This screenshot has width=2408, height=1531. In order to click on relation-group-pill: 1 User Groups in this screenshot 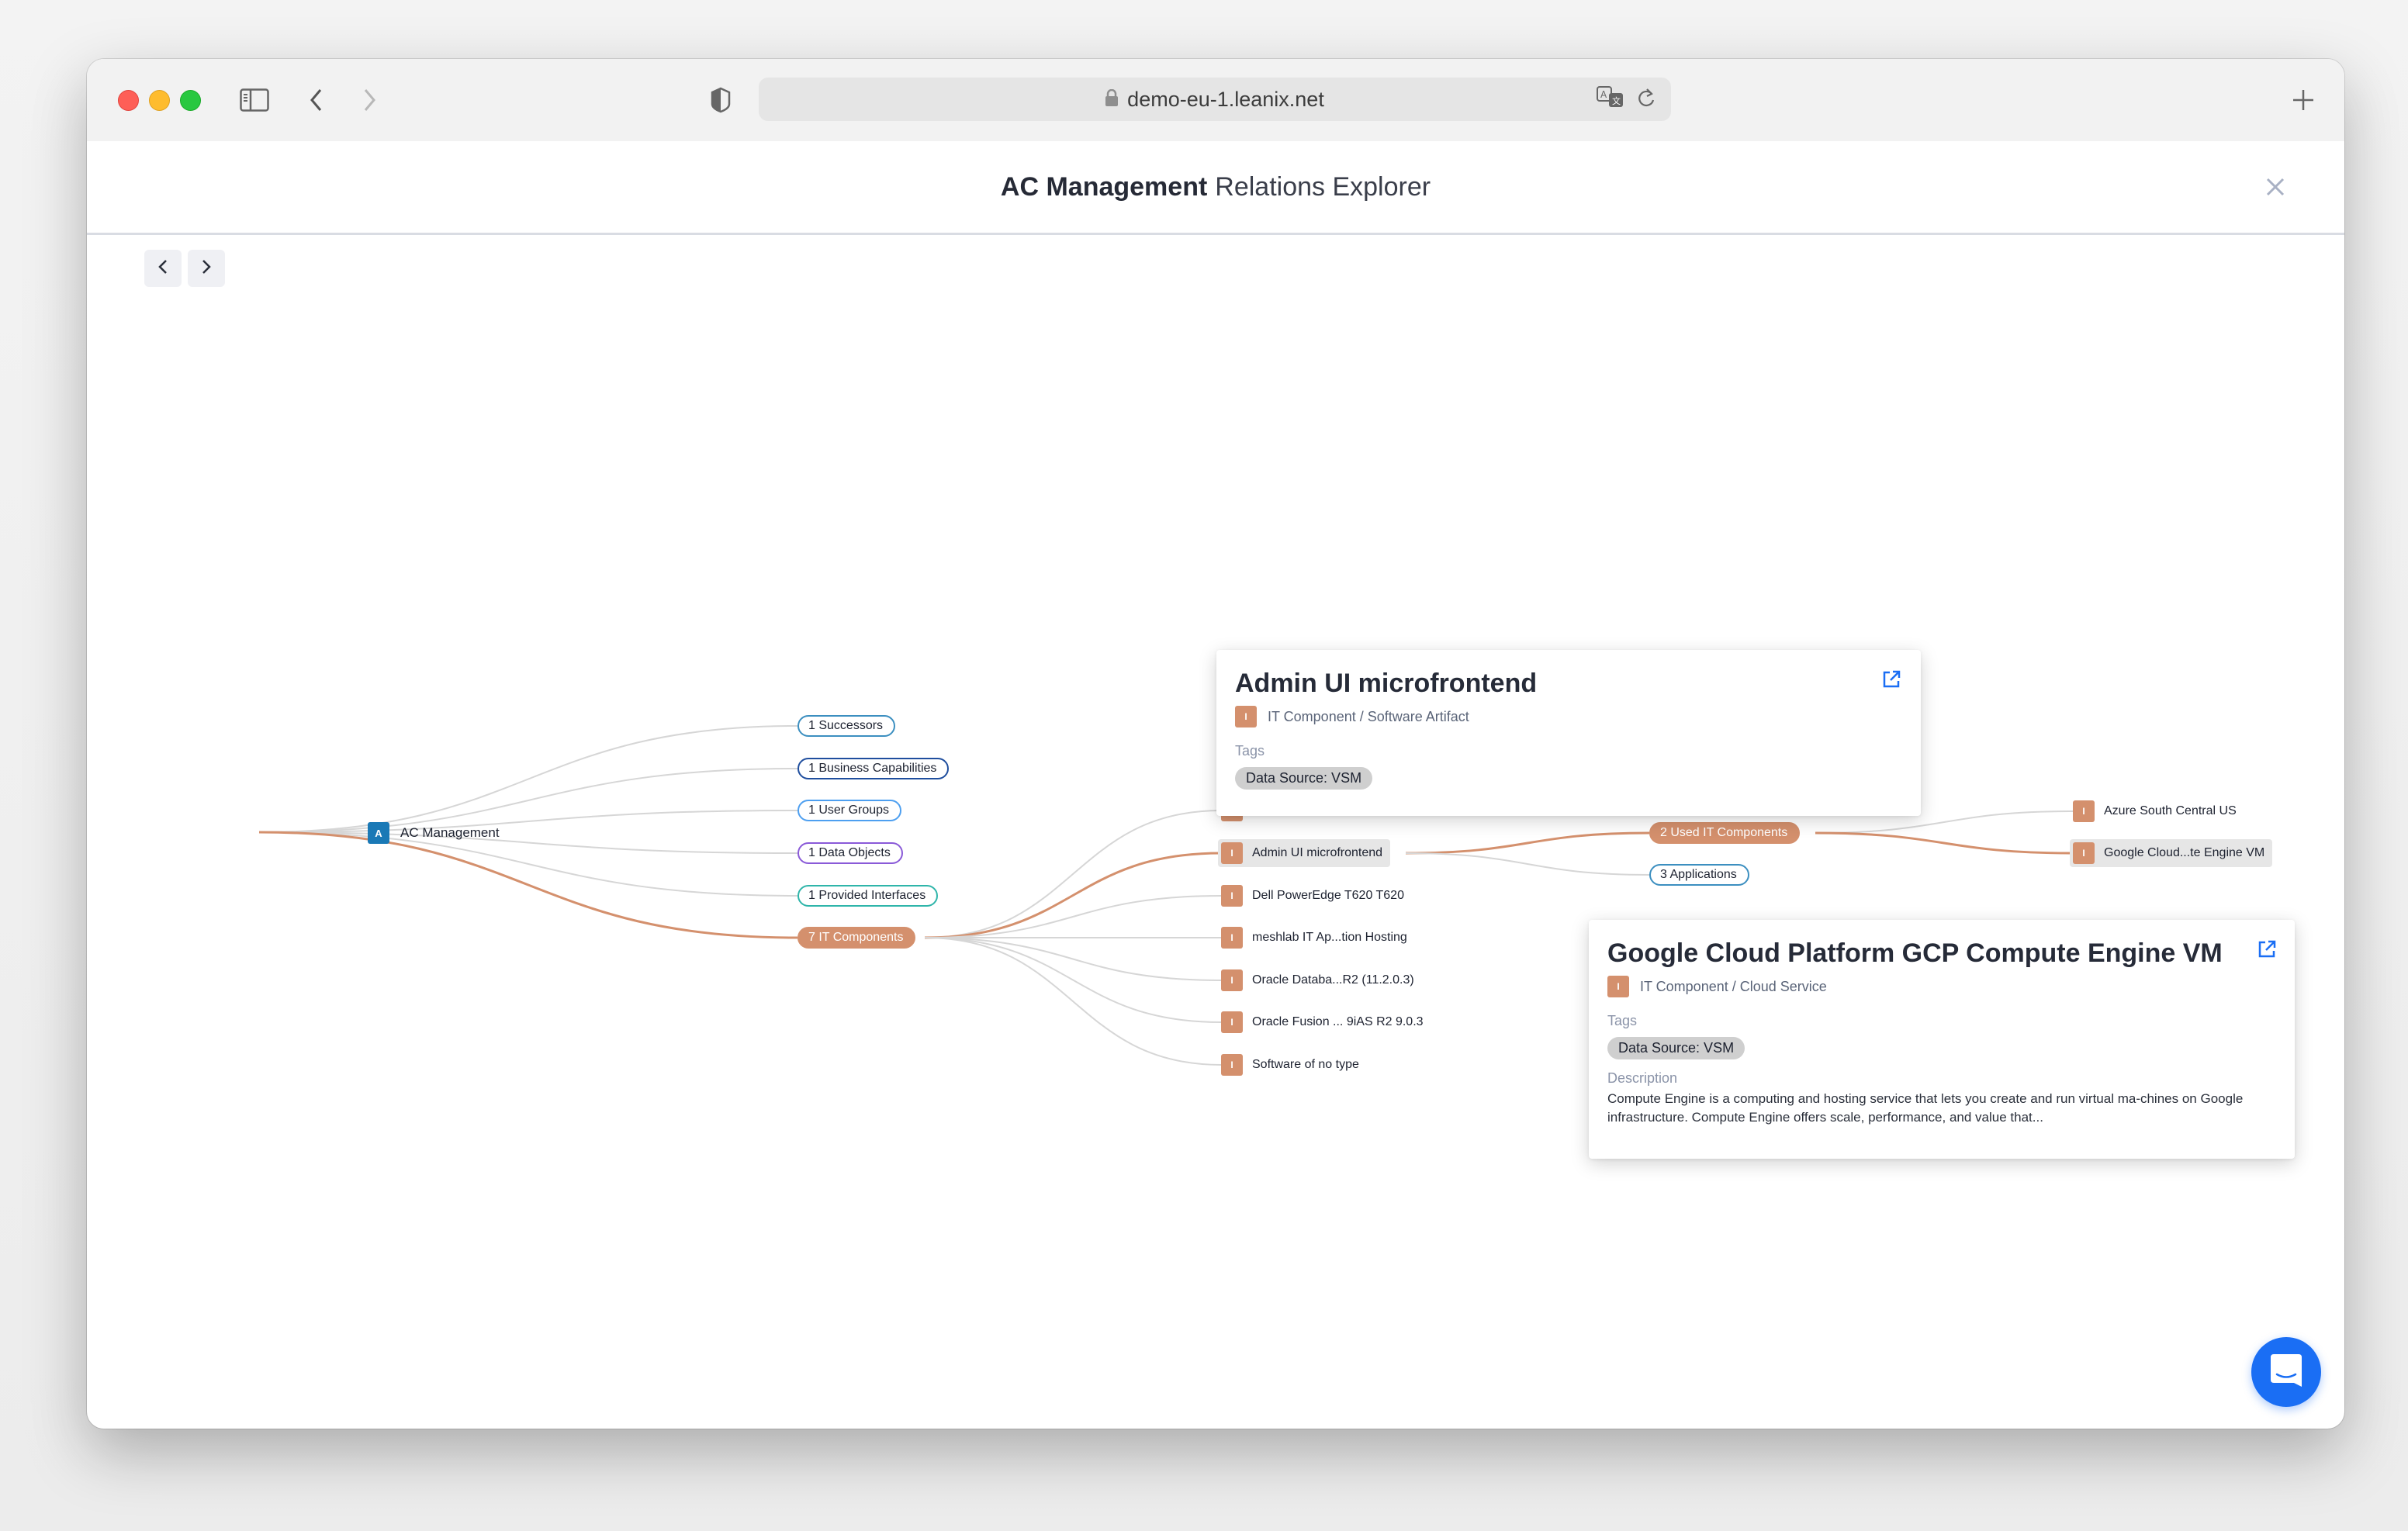, I will do `click(849, 810)`.